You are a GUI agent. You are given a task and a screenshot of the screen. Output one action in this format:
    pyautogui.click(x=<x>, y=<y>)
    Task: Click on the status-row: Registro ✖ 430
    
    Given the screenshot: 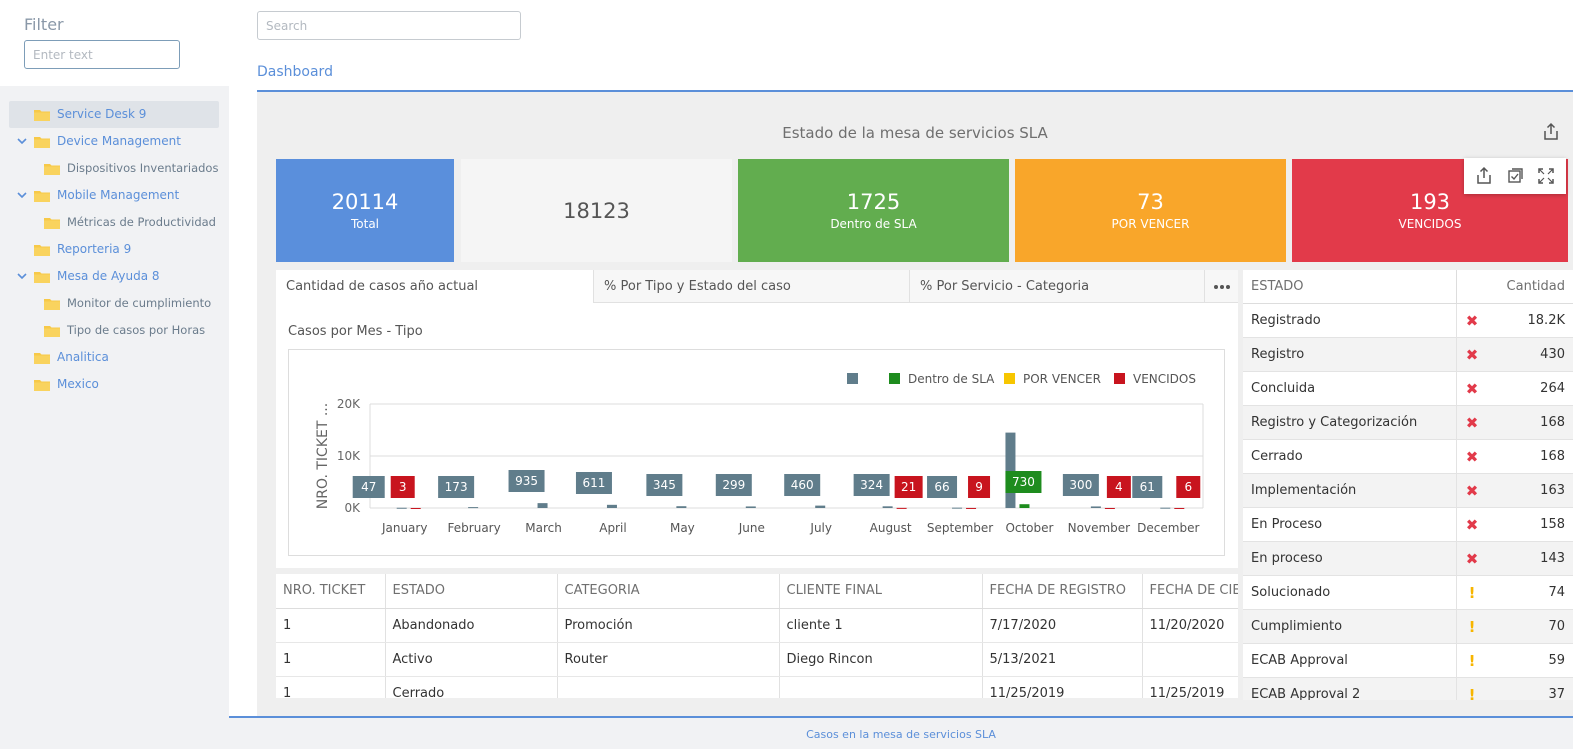 What is the action you would take?
    pyautogui.click(x=1408, y=355)
    